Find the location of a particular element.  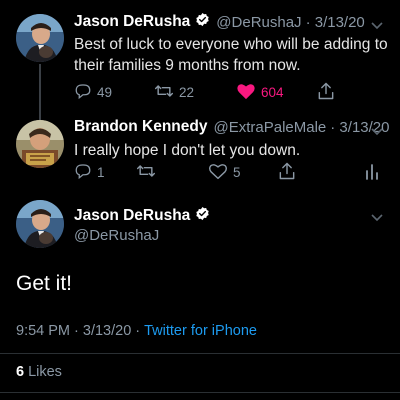

tweet-header: Brandon Kennedy @ExtraPaleMale · 3/13/20 is located at coordinates (231, 127).